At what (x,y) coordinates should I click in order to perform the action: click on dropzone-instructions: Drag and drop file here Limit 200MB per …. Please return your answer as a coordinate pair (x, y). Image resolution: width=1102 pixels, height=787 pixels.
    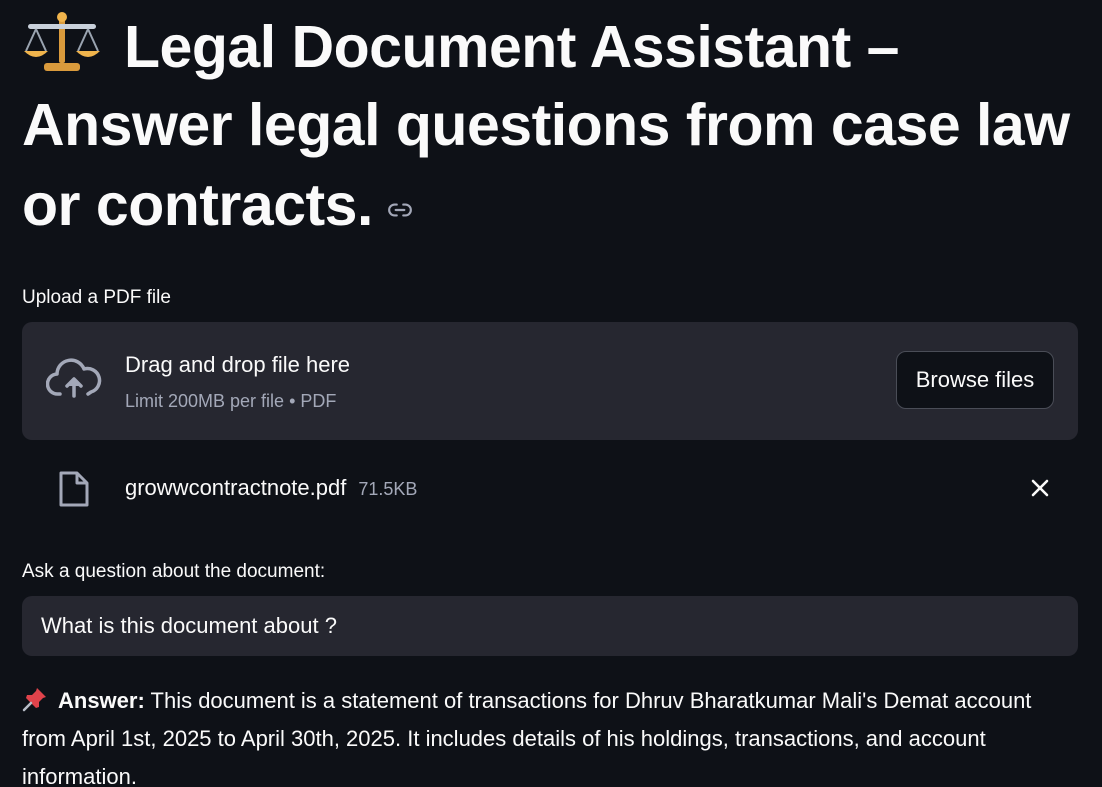
    Looking at the image, I should click on (237, 381).